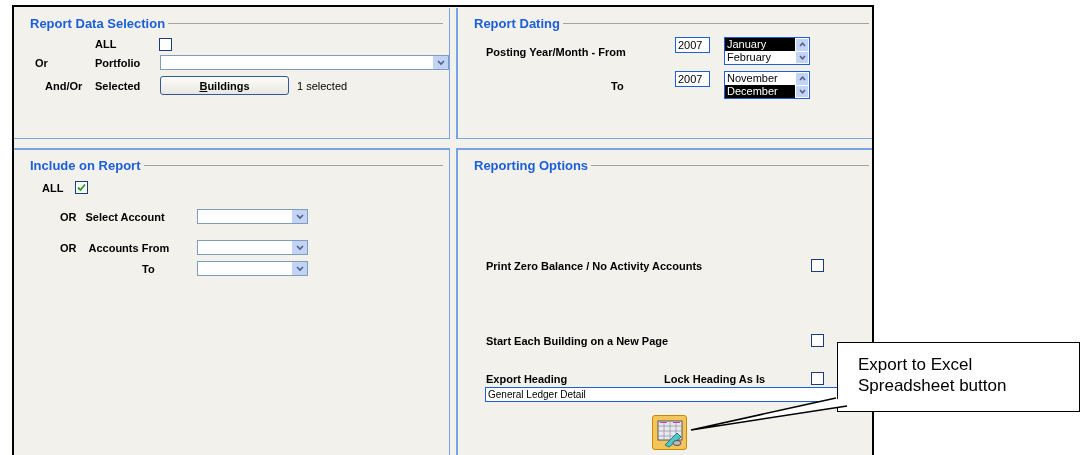  What do you see at coordinates (224, 85) in the screenshot?
I see `buildings-button: Buildings` at bounding box center [224, 85].